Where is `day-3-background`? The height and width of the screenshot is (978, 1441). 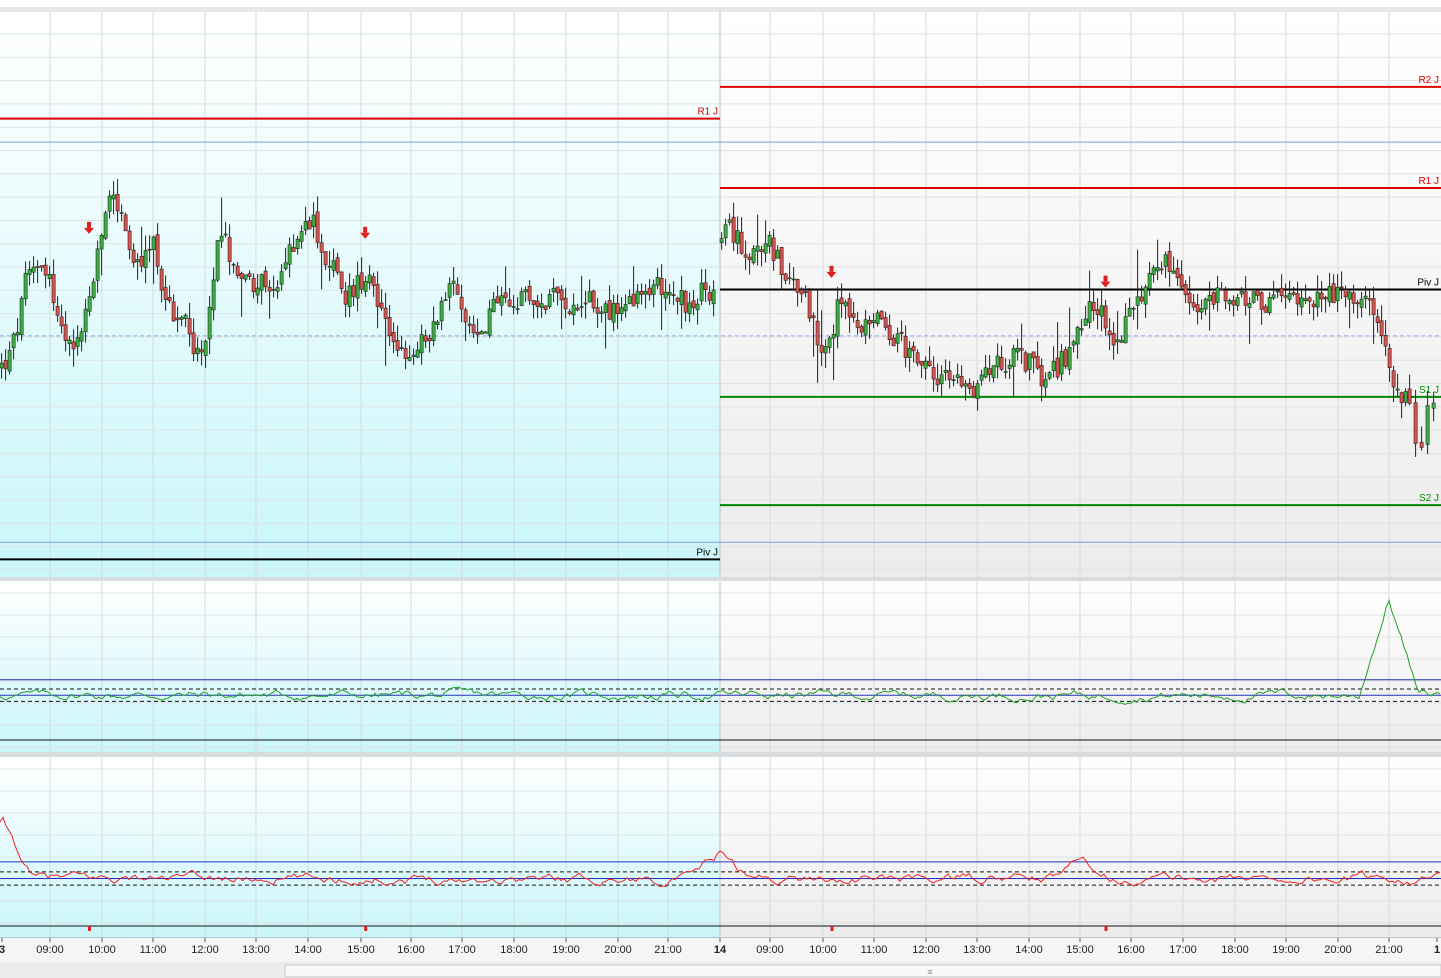 day-3-background is located at coordinates (360, 847).